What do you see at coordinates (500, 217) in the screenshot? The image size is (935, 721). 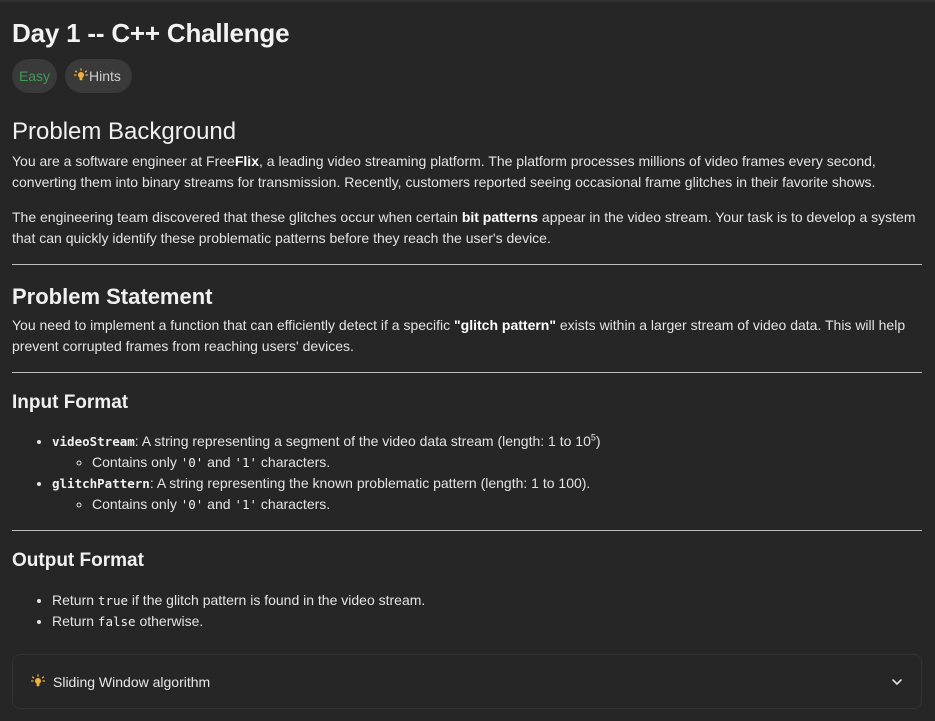 I see `emphasis-text: bit patterns` at bounding box center [500, 217].